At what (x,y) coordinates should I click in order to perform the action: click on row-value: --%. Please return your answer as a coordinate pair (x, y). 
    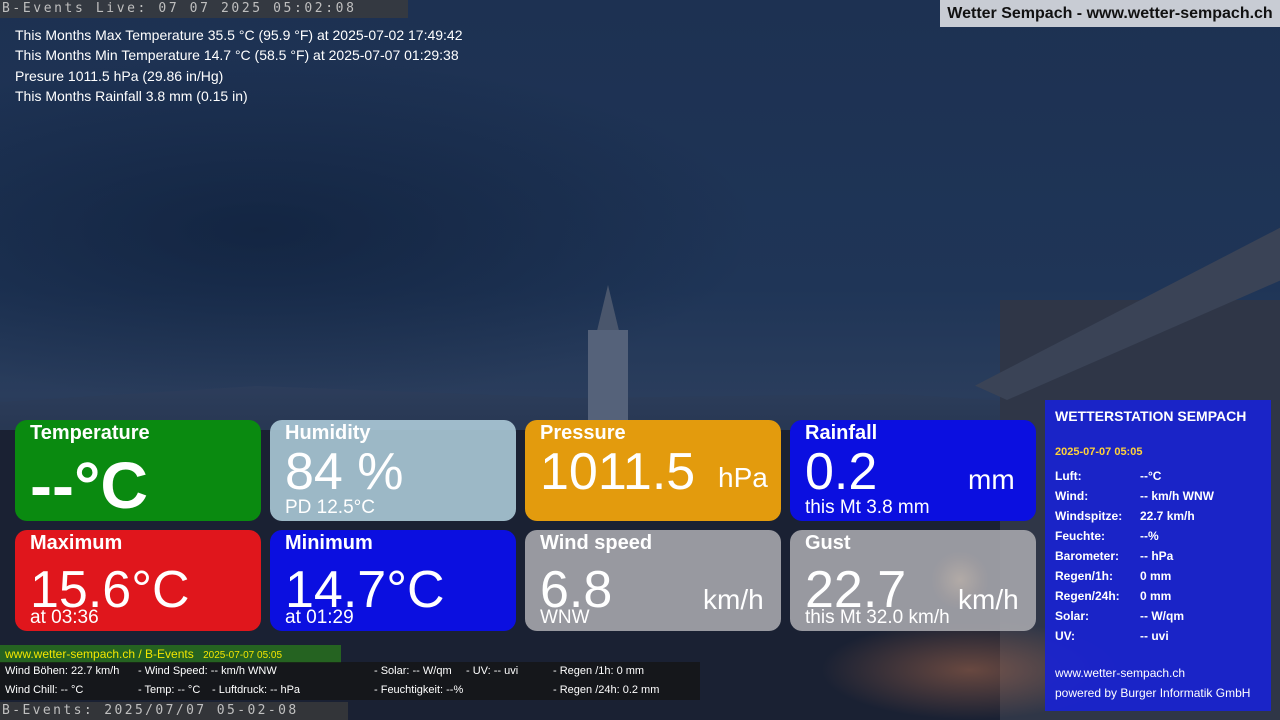
    Looking at the image, I should click on (1149, 536).